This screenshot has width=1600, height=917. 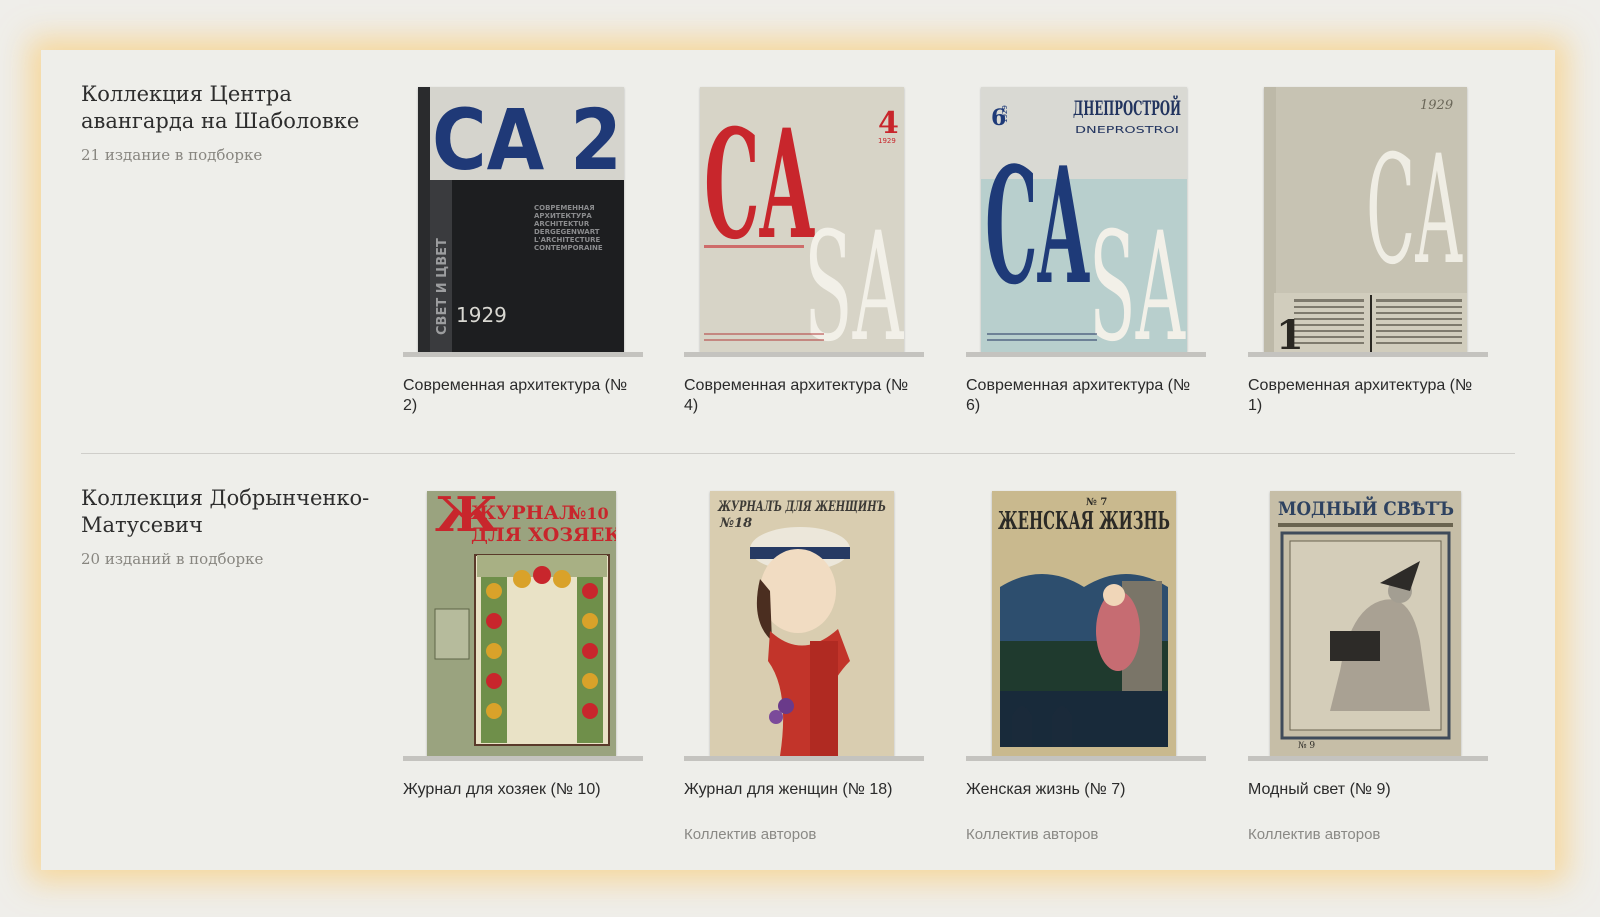 What do you see at coordinates (1306, 746) in the screenshot?
I see `svg-text: № 9` at bounding box center [1306, 746].